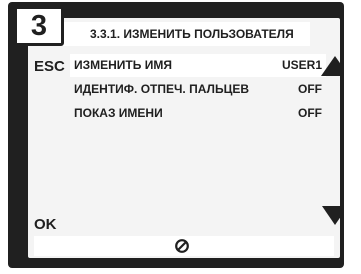 The image size is (361, 274). What do you see at coordinates (45, 224) in the screenshot?
I see `ok-button: OK` at bounding box center [45, 224].